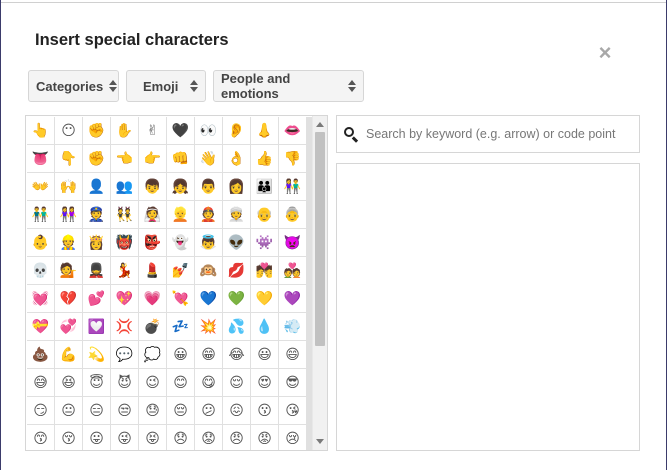 The width and height of the screenshot is (667, 470). What do you see at coordinates (180, 298) in the screenshot?
I see `character-cell: 💘` at bounding box center [180, 298].